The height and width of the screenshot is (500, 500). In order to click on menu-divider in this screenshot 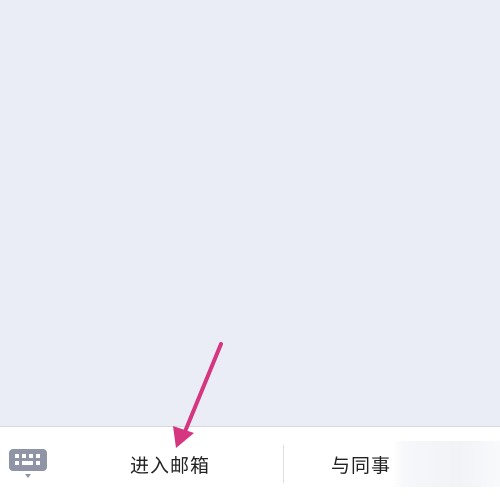, I will do `click(283, 464)`.